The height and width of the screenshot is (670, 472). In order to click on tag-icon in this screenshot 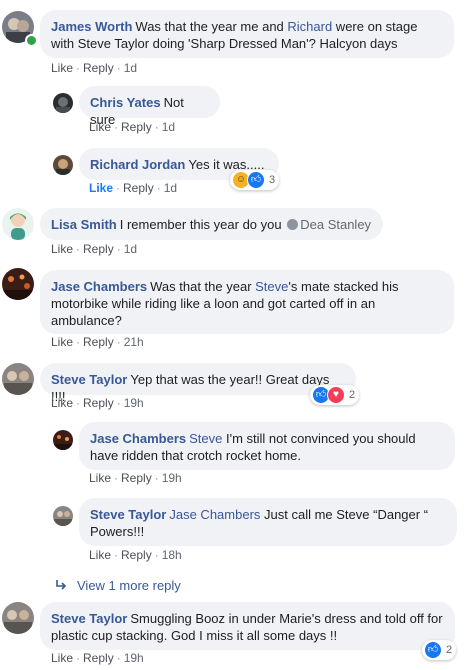, I will do `click(293, 224)`.